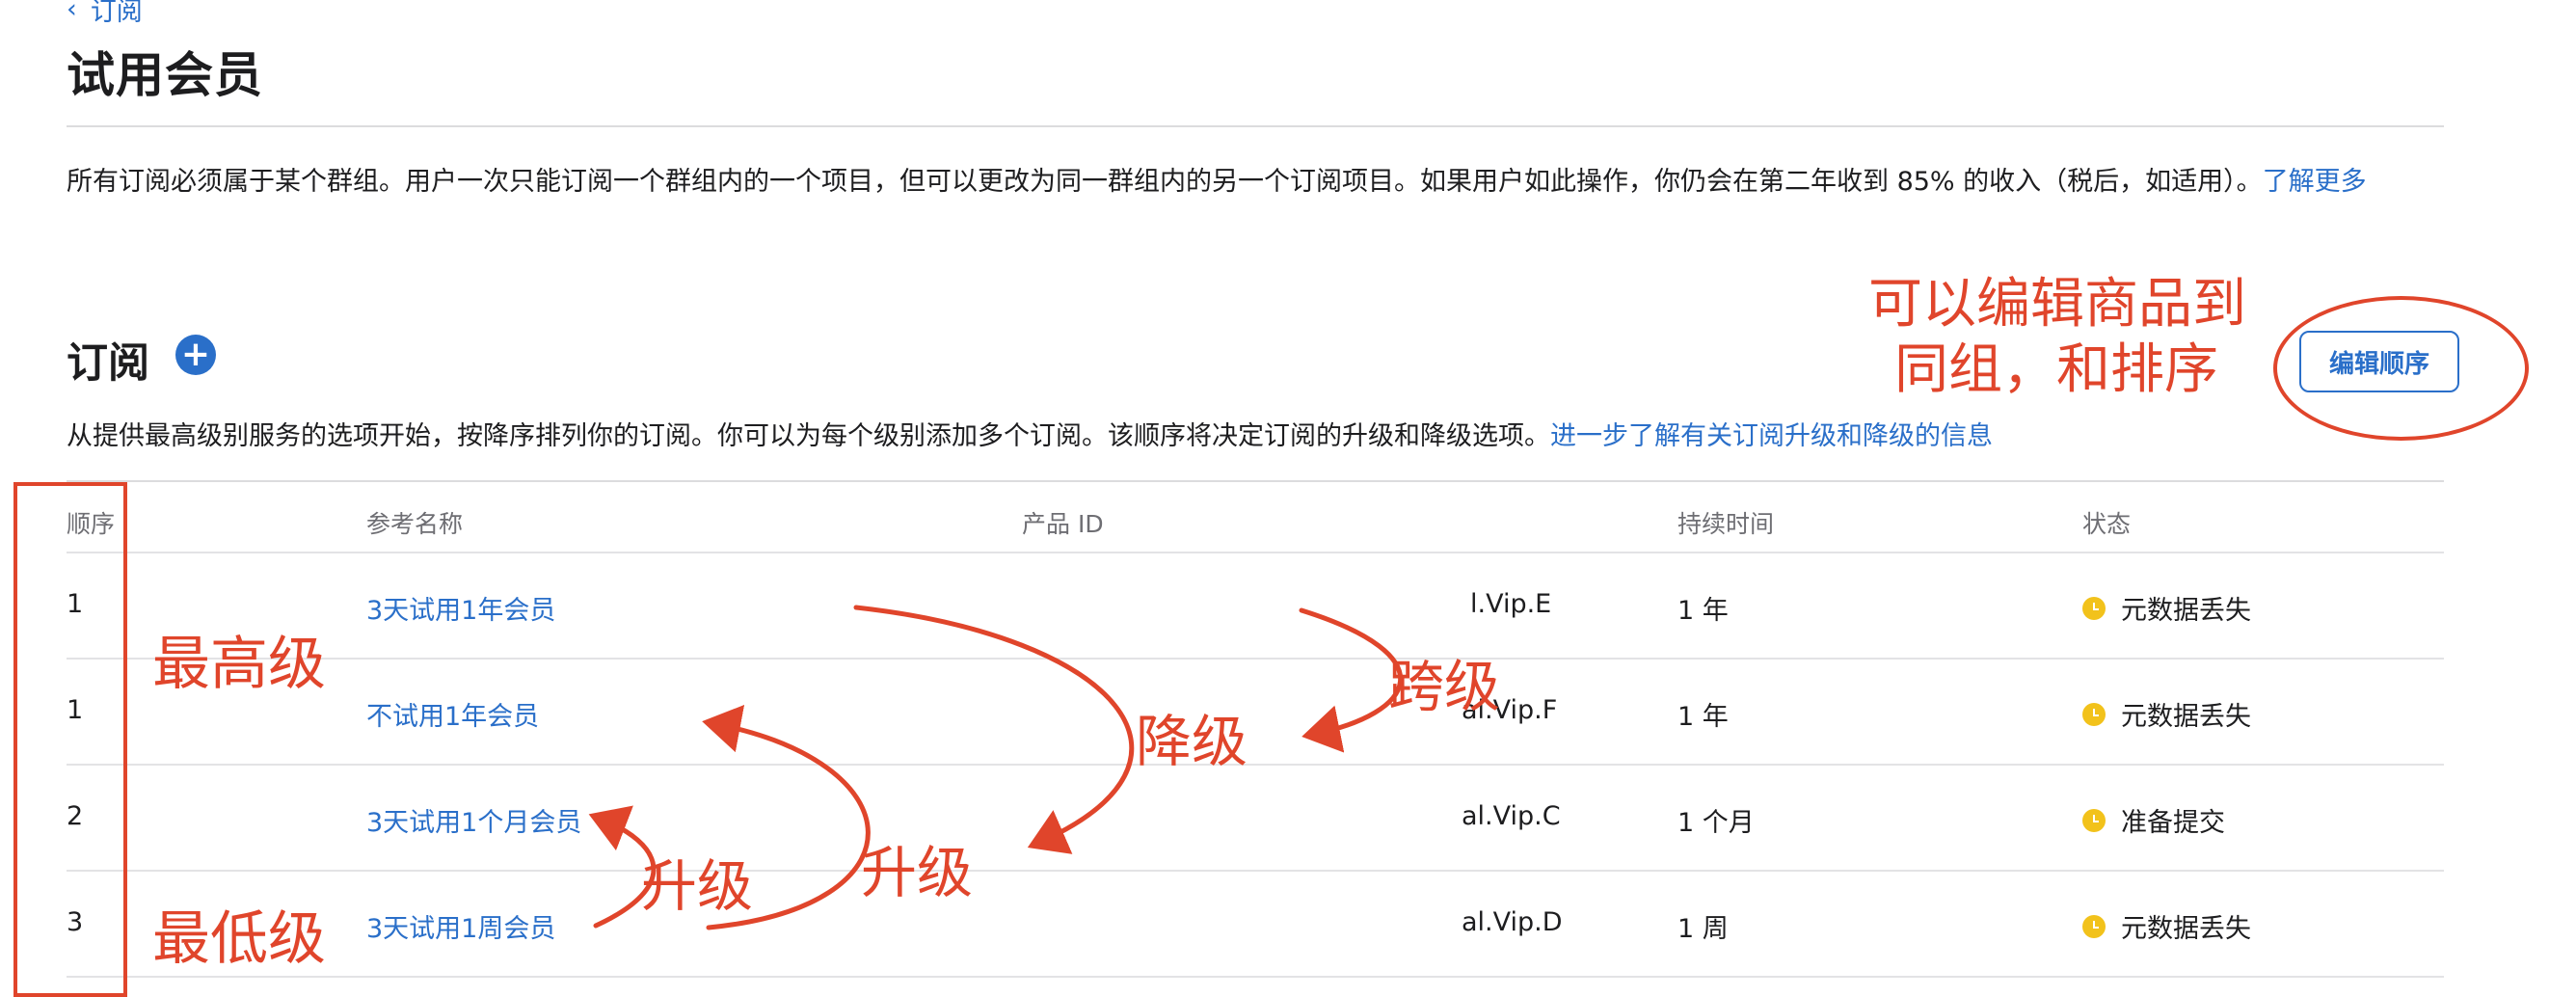 This screenshot has width=2576, height=997. Describe the element at coordinates (994, 729) in the screenshot. I see `downgrade-arrow` at that location.